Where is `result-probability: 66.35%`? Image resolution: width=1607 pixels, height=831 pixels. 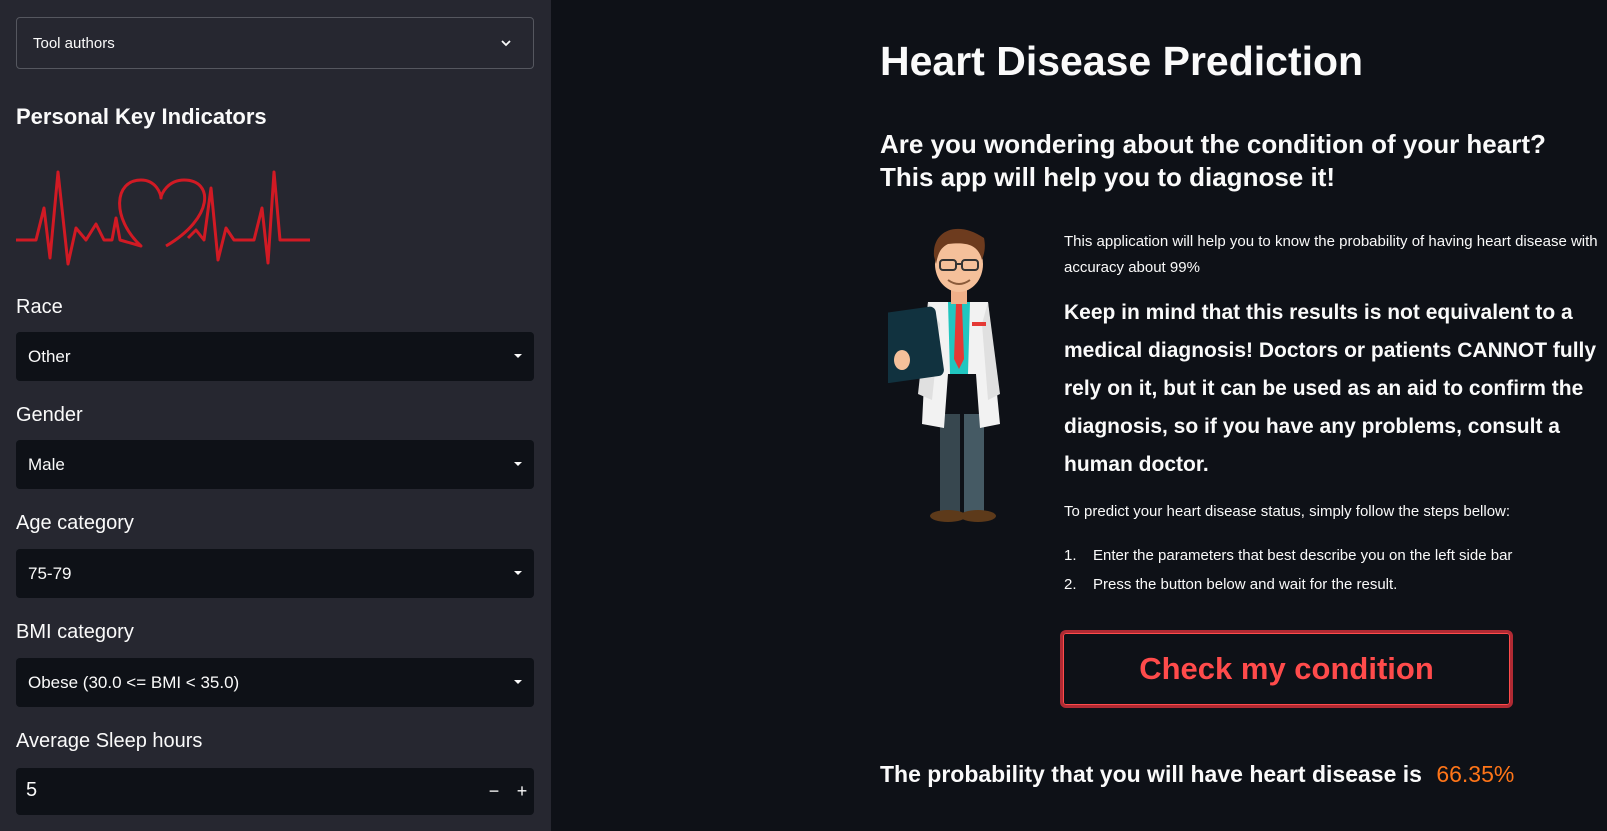
result-probability: 66.35% is located at coordinates (1475, 774).